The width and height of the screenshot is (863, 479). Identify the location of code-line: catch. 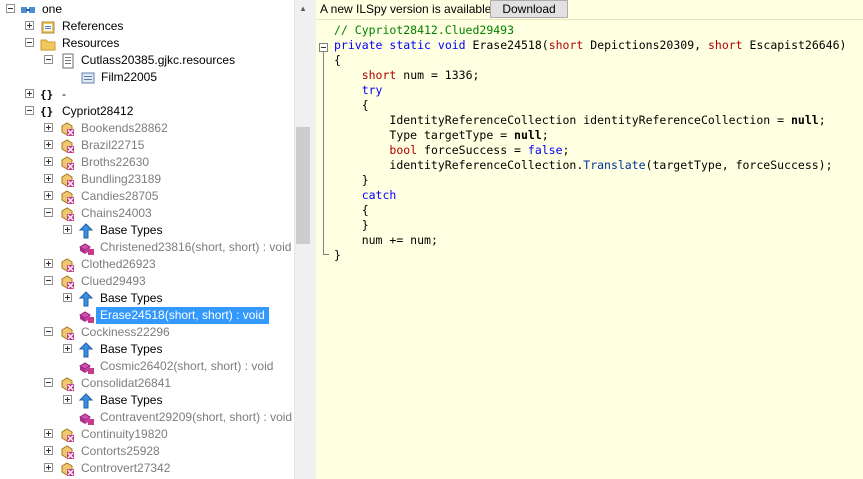
(379, 195).